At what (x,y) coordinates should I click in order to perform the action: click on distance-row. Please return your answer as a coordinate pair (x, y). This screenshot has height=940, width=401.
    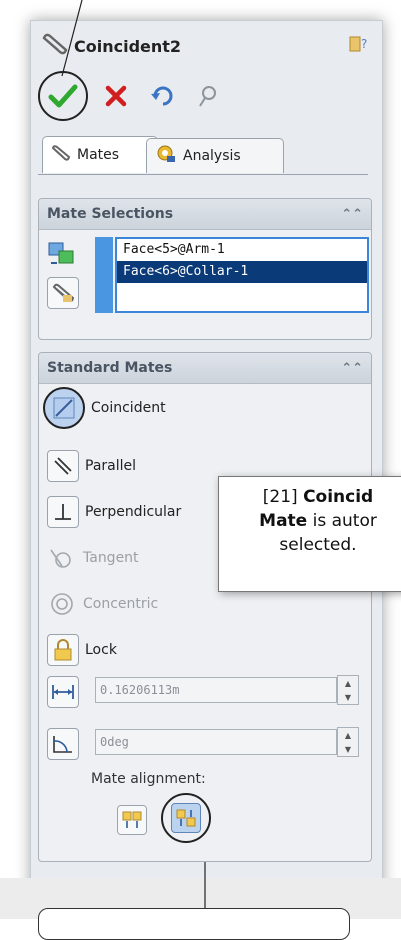
    Looking at the image, I should click on (63, 692).